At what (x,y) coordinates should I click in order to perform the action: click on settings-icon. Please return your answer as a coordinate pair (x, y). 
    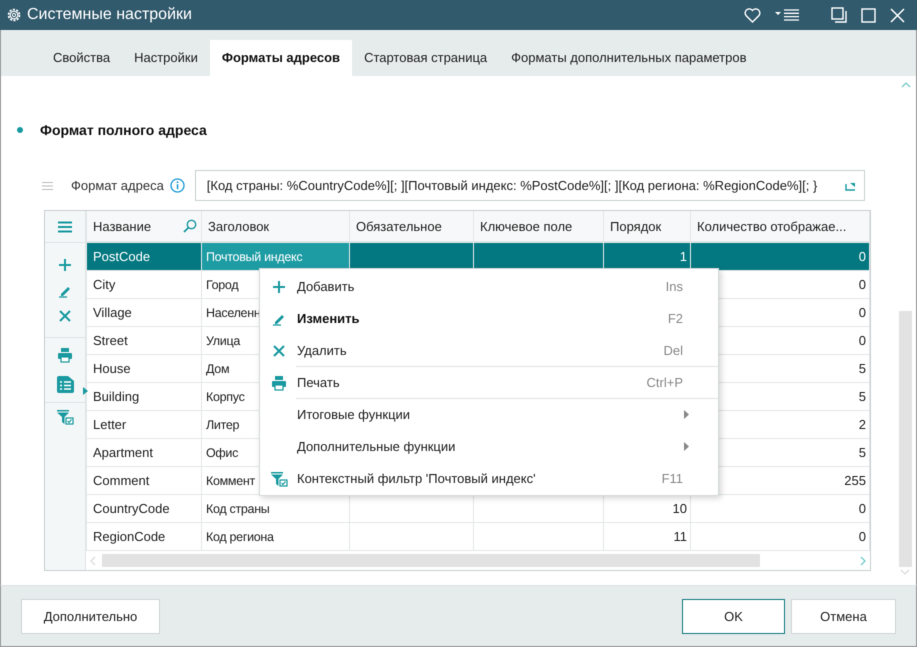
    Looking at the image, I should click on (14, 15).